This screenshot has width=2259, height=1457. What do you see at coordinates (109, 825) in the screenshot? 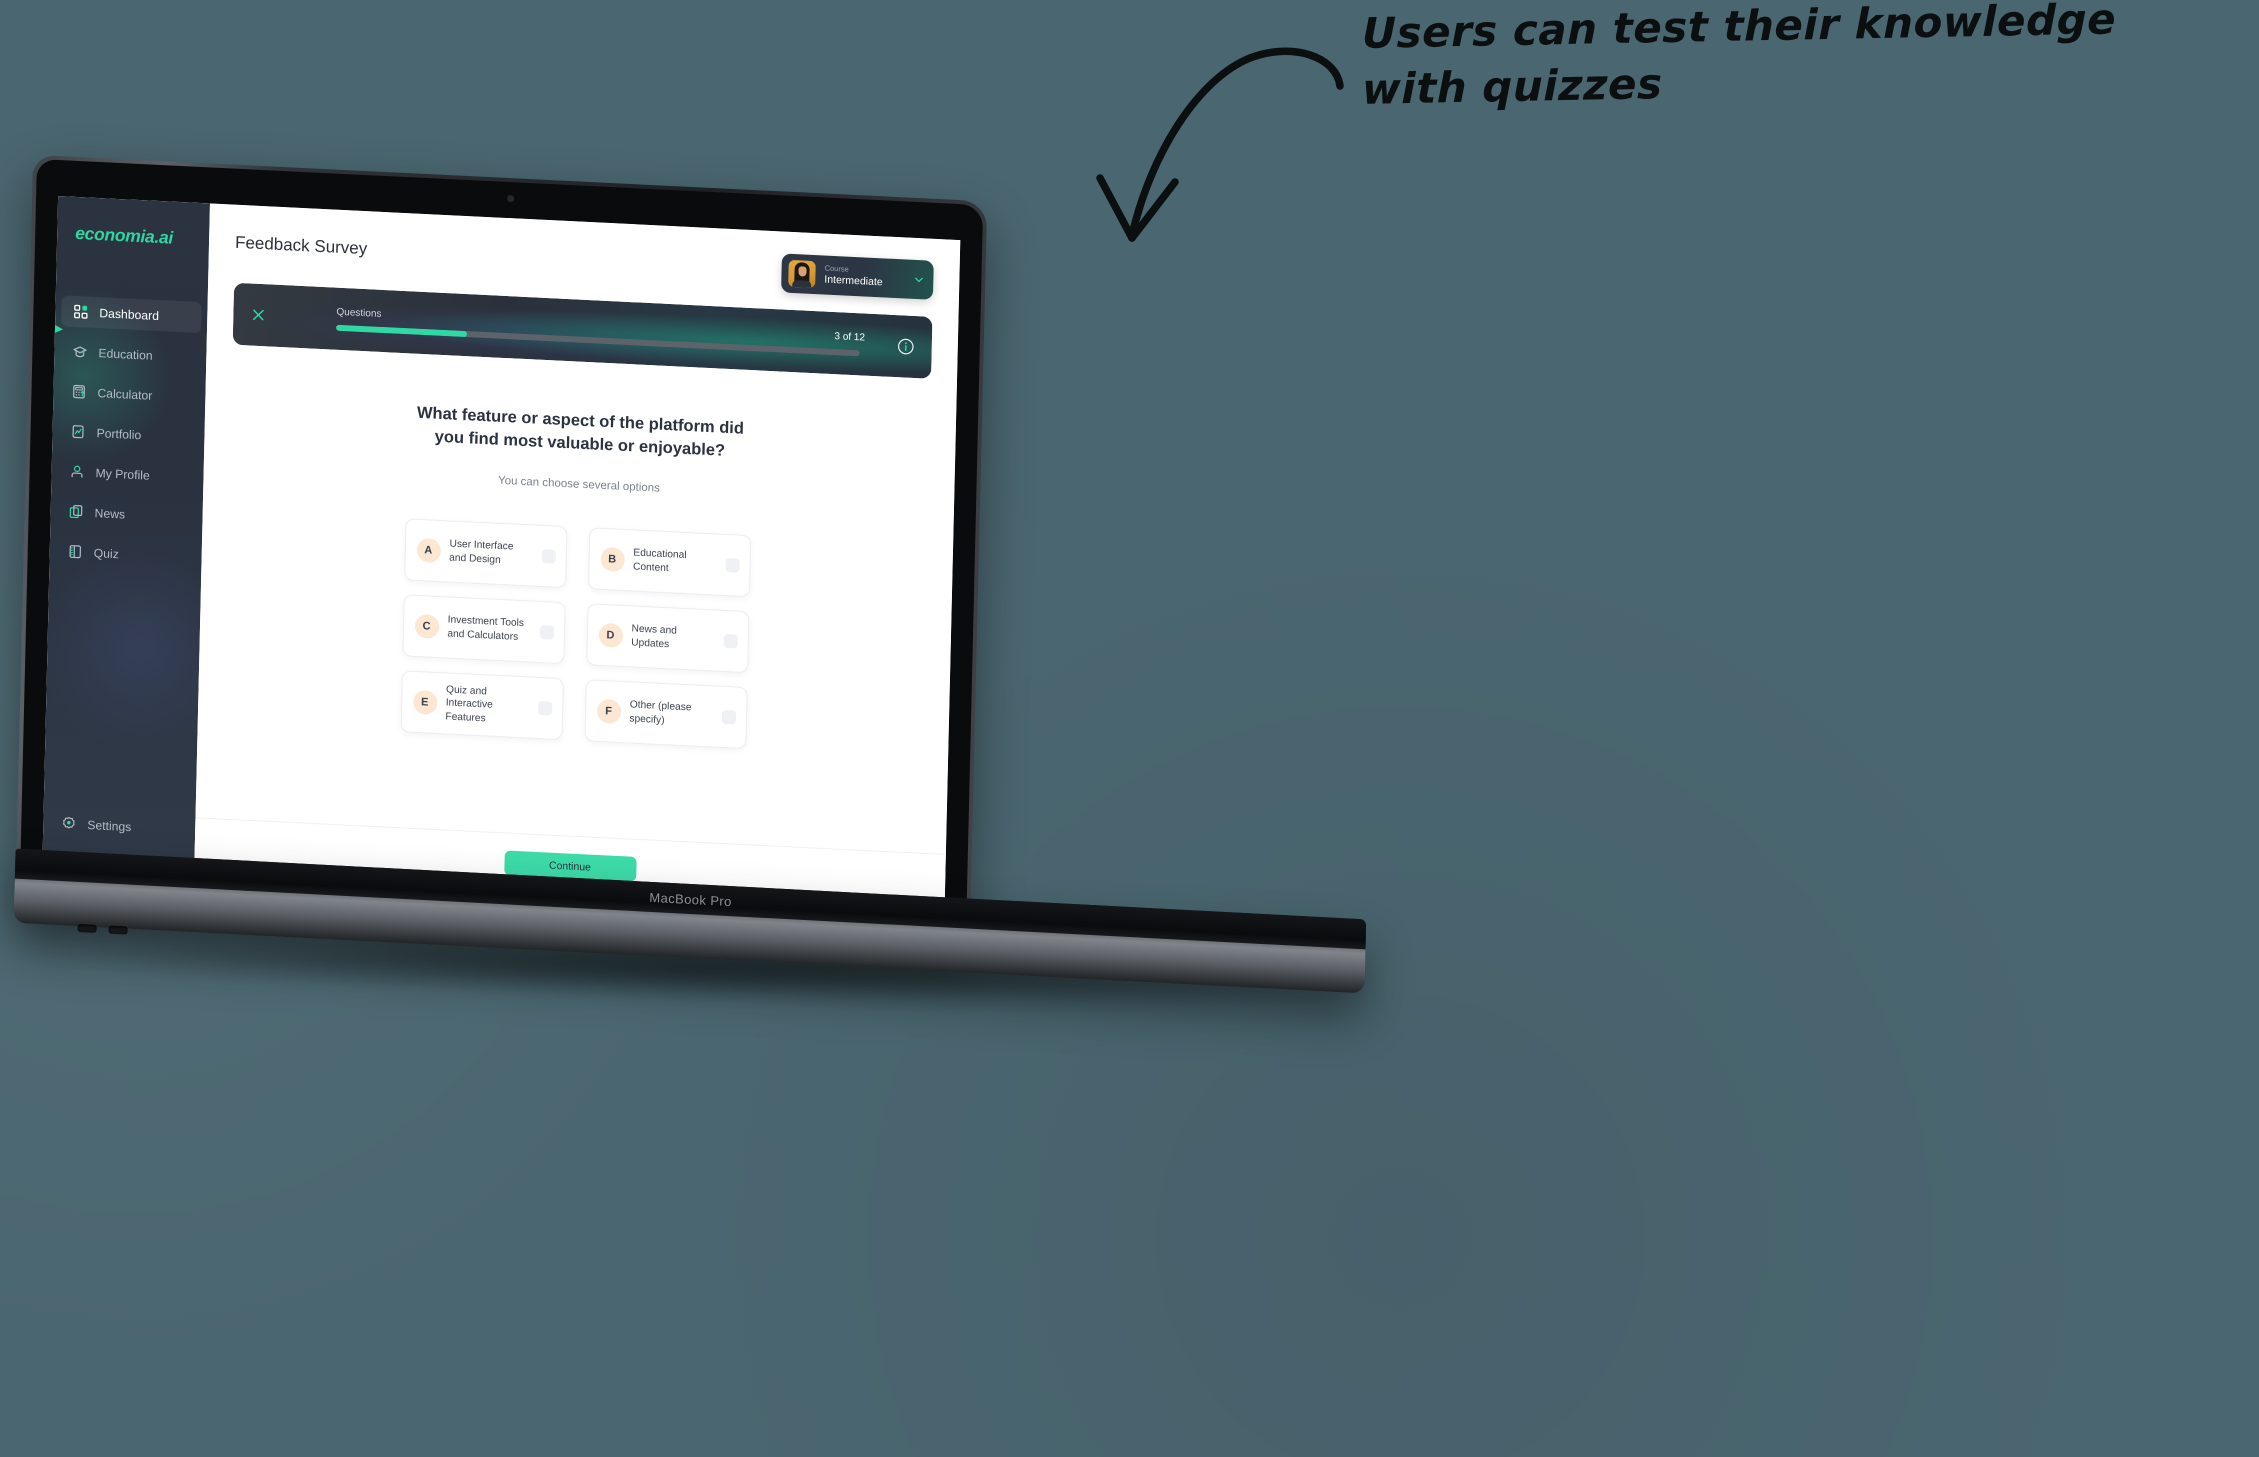
I see `sidebar-item-label: Settings` at bounding box center [109, 825].